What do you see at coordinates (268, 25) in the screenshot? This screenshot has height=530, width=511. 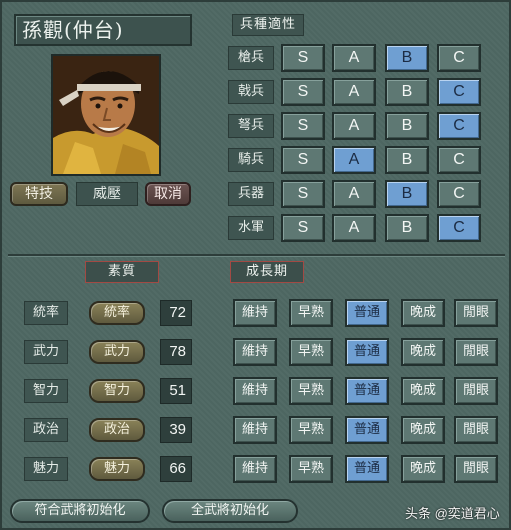 I see `aptitude-heading: 兵種適性` at bounding box center [268, 25].